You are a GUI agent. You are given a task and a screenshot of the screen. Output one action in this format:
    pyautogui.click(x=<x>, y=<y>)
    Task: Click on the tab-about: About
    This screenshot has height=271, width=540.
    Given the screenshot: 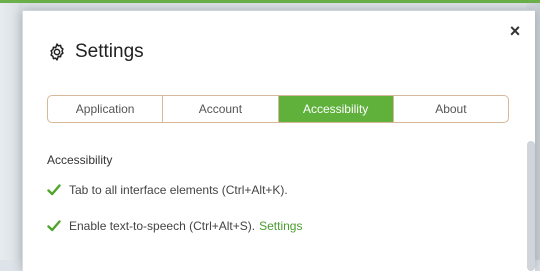 What is the action you would take?
    pyautogui.click(x=451, y=109)
    